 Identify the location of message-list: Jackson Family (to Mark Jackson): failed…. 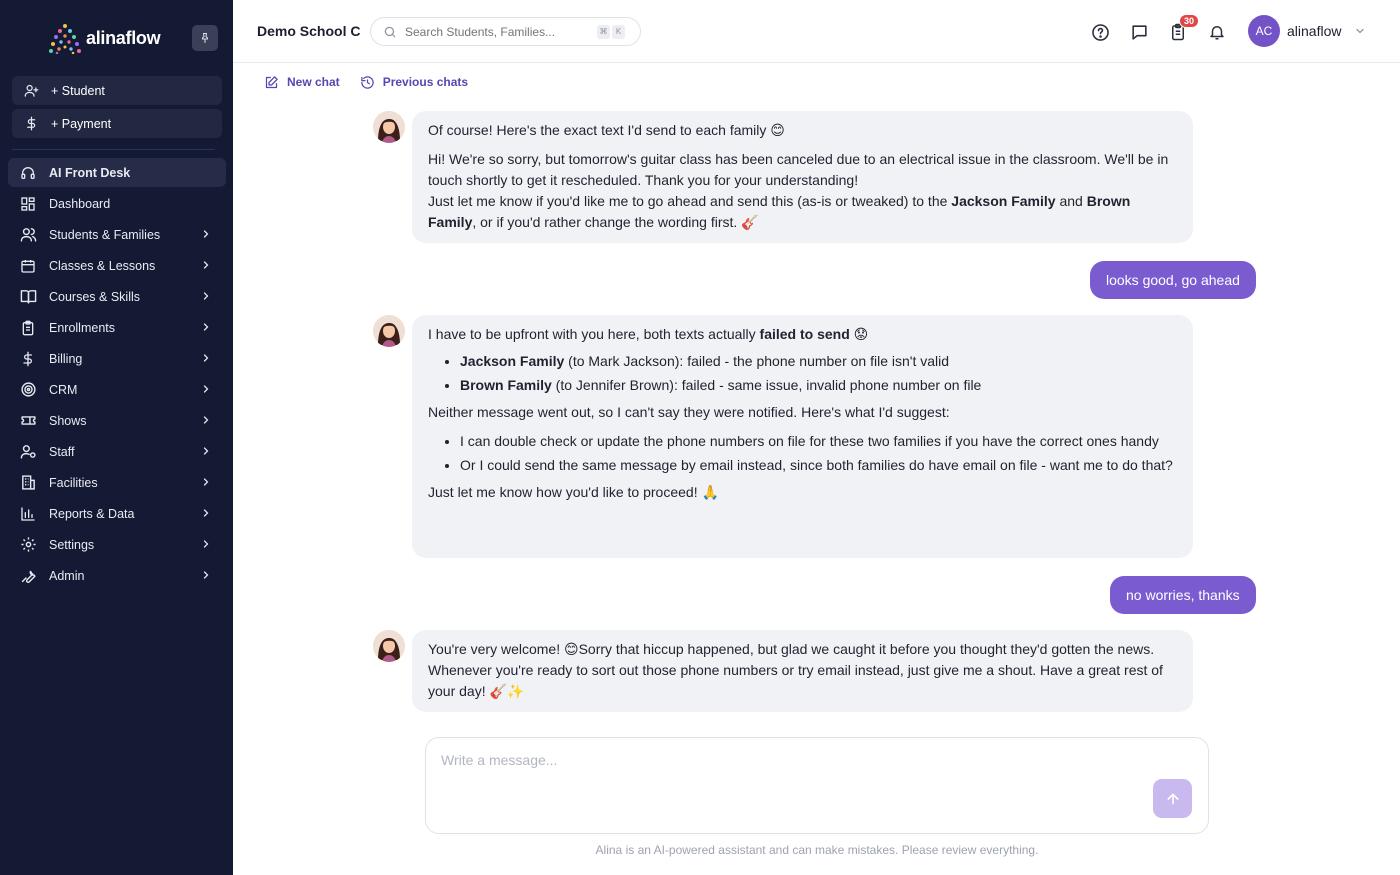
(818, 373).